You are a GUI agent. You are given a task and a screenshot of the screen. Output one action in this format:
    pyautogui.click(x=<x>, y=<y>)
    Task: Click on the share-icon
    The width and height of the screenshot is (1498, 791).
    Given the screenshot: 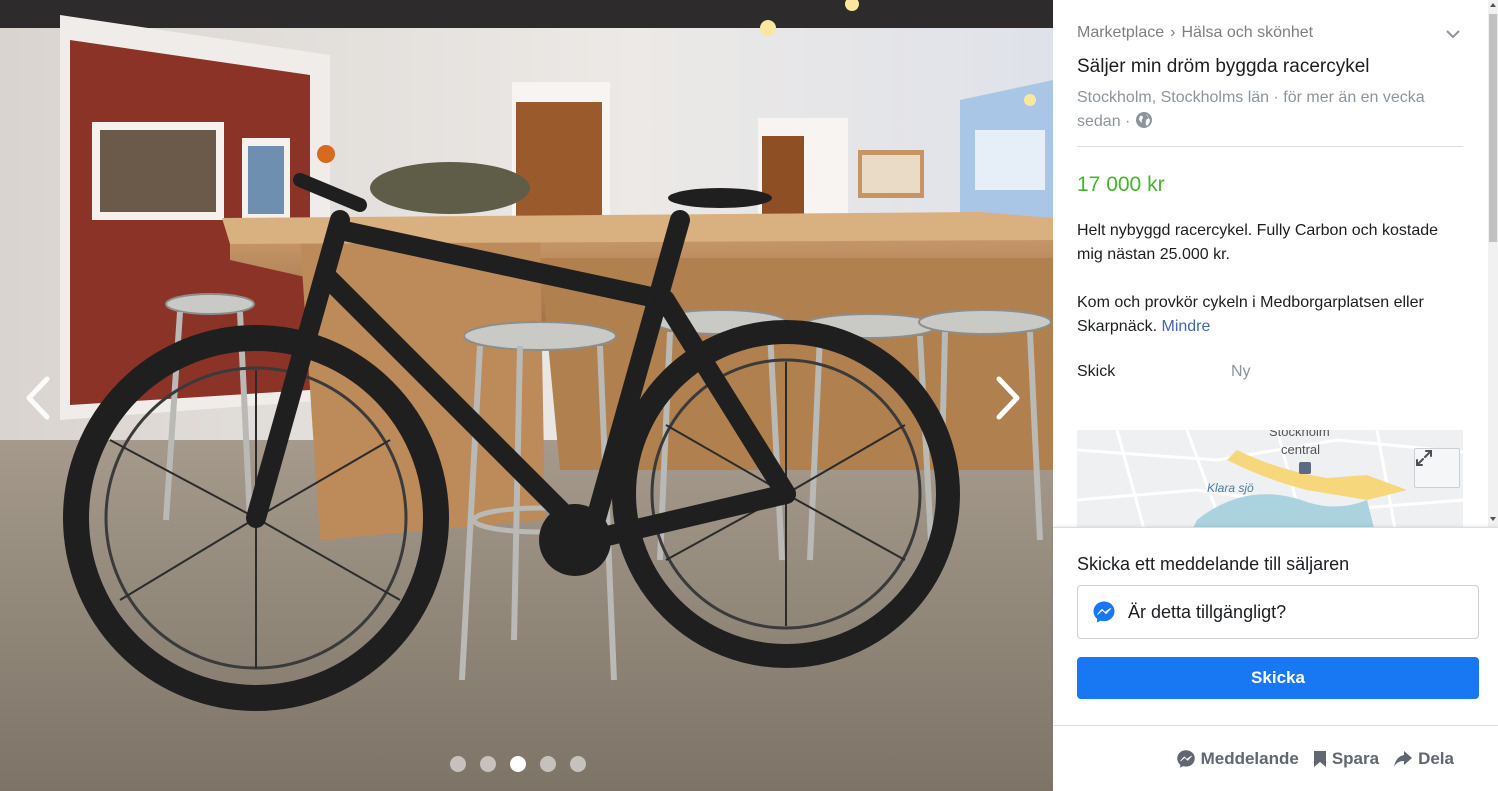 What is the action you would take?
    pyautogui.click(x=1403, y=758)
    